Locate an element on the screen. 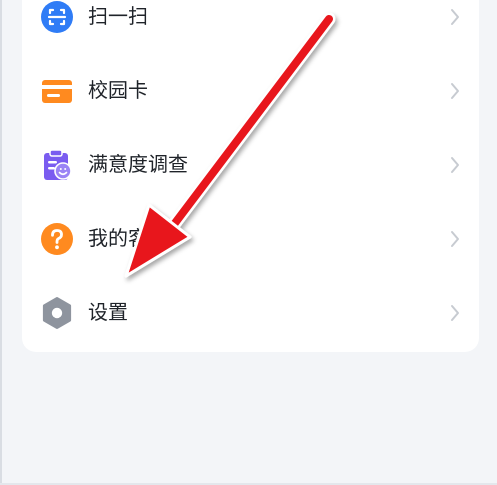  menu-item-scan: 扫一扫 is located at coordinates (250, 26).